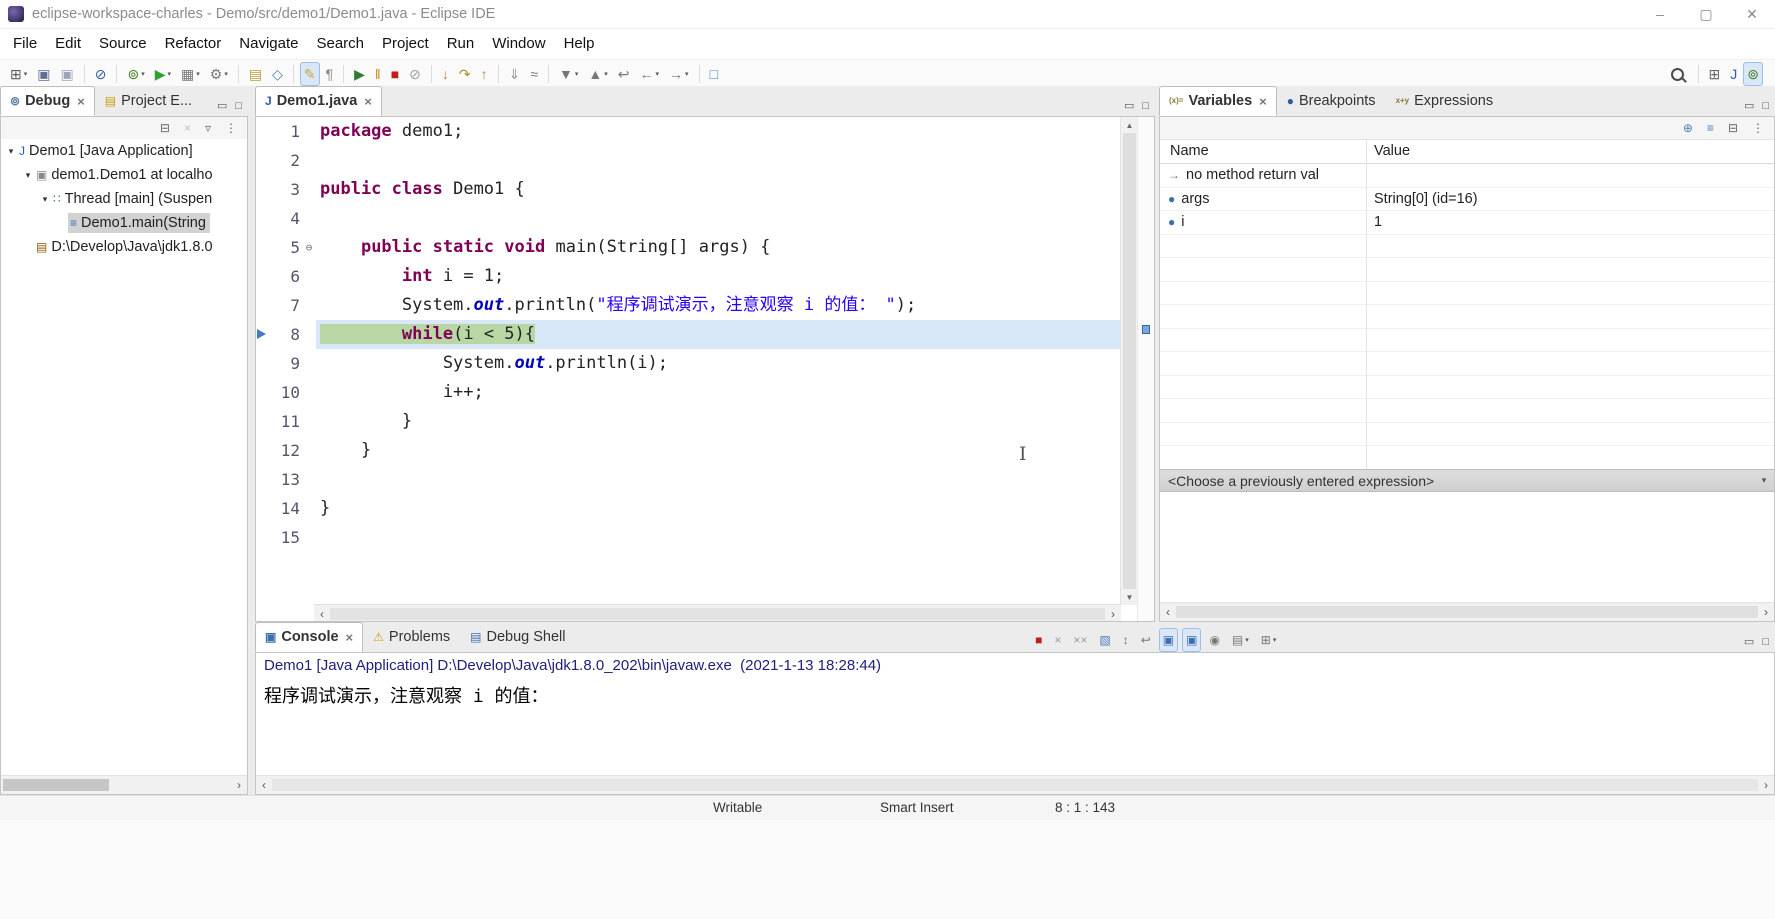 This screenshot has height=919, width=1775. Describe the element at coordinates (515, 74) in the screenshot. I see `drop-to-frame-button: ⇓` at that location.